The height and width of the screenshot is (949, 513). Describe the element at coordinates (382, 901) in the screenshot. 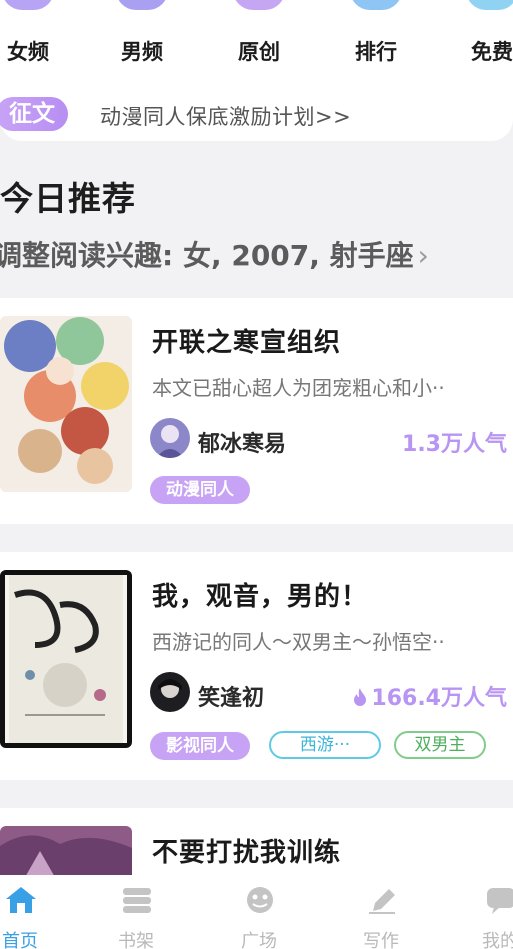

I see `pen-icon` at that location.